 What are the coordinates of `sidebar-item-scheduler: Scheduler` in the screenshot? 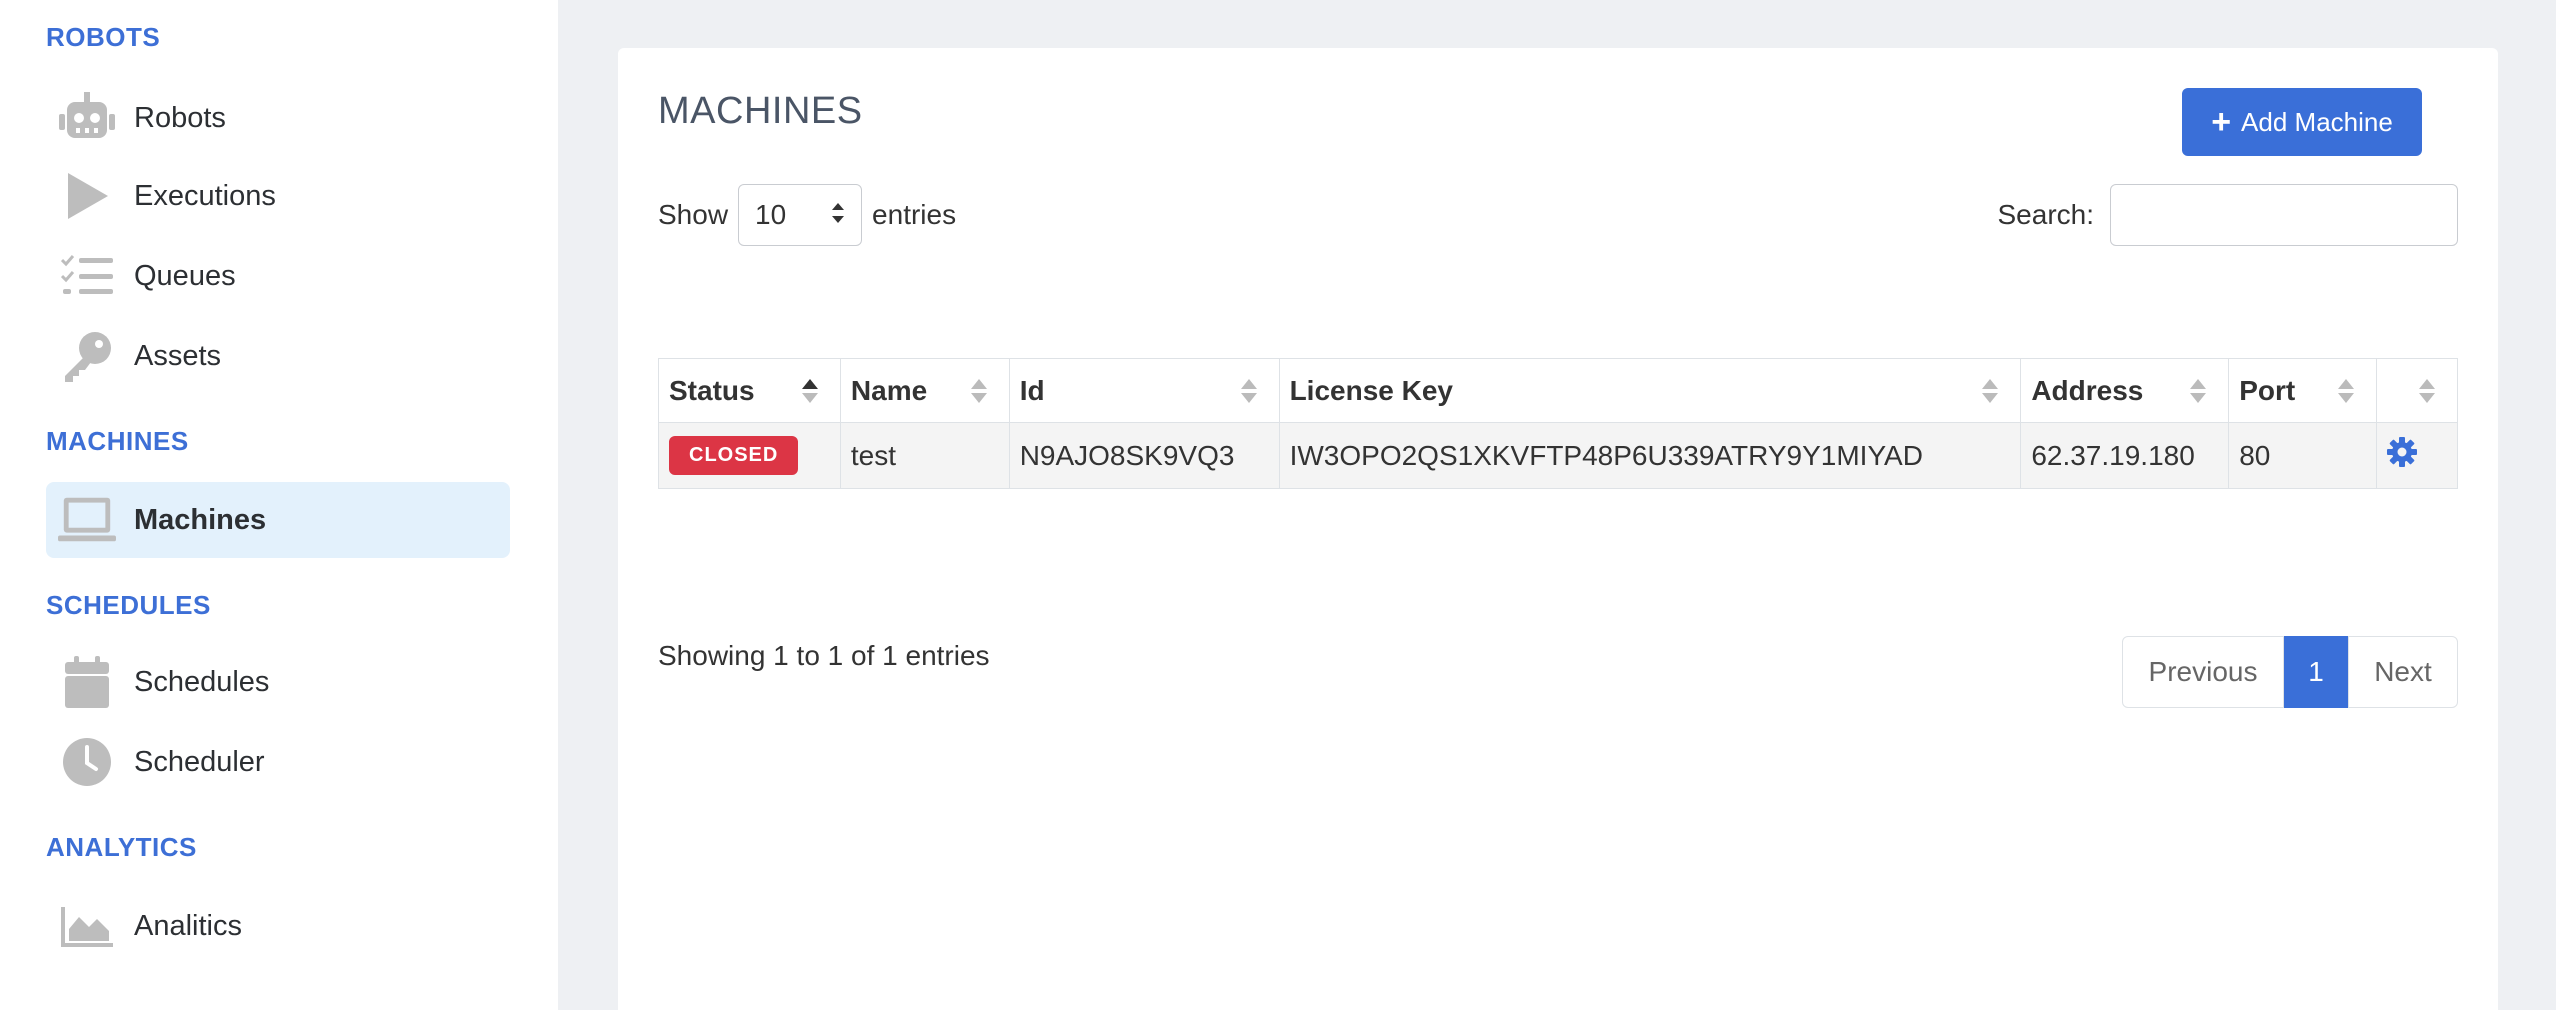 It's located at (278, 762).